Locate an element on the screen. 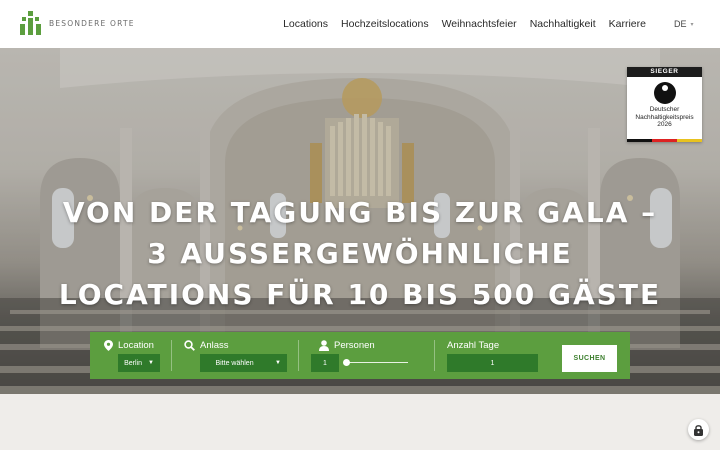 The height and width of the screenshot is (450, 720). personen-value: 1 is located at coordinates (325, 363).